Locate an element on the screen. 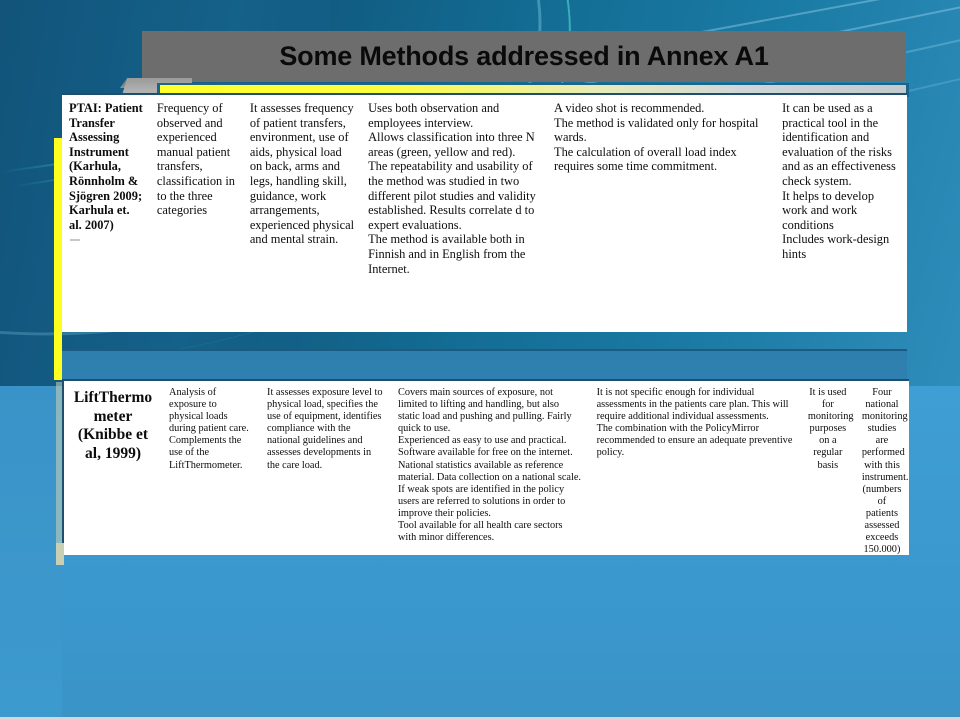  page-title: Some Methods addressed in Annex A1 is located at coordinates (524, 56).